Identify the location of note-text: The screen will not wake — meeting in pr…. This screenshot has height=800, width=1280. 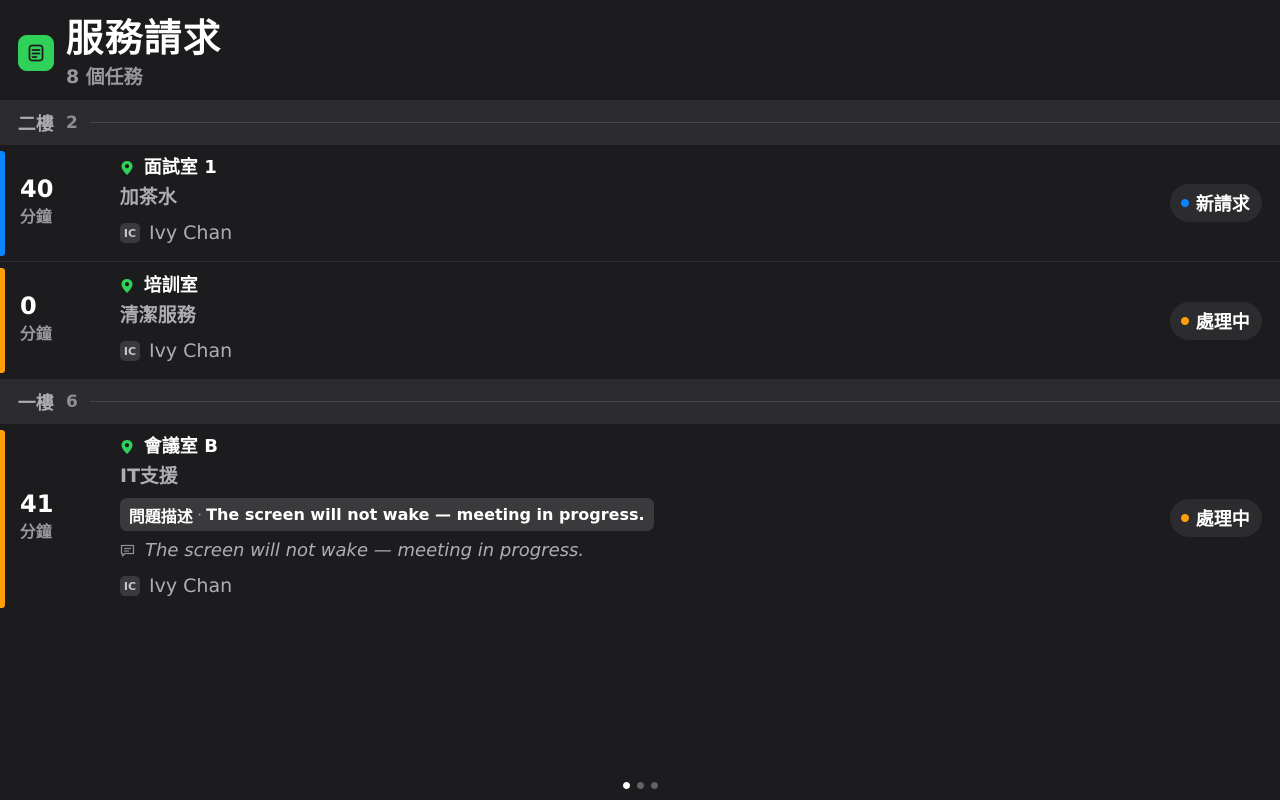
(365, 550).